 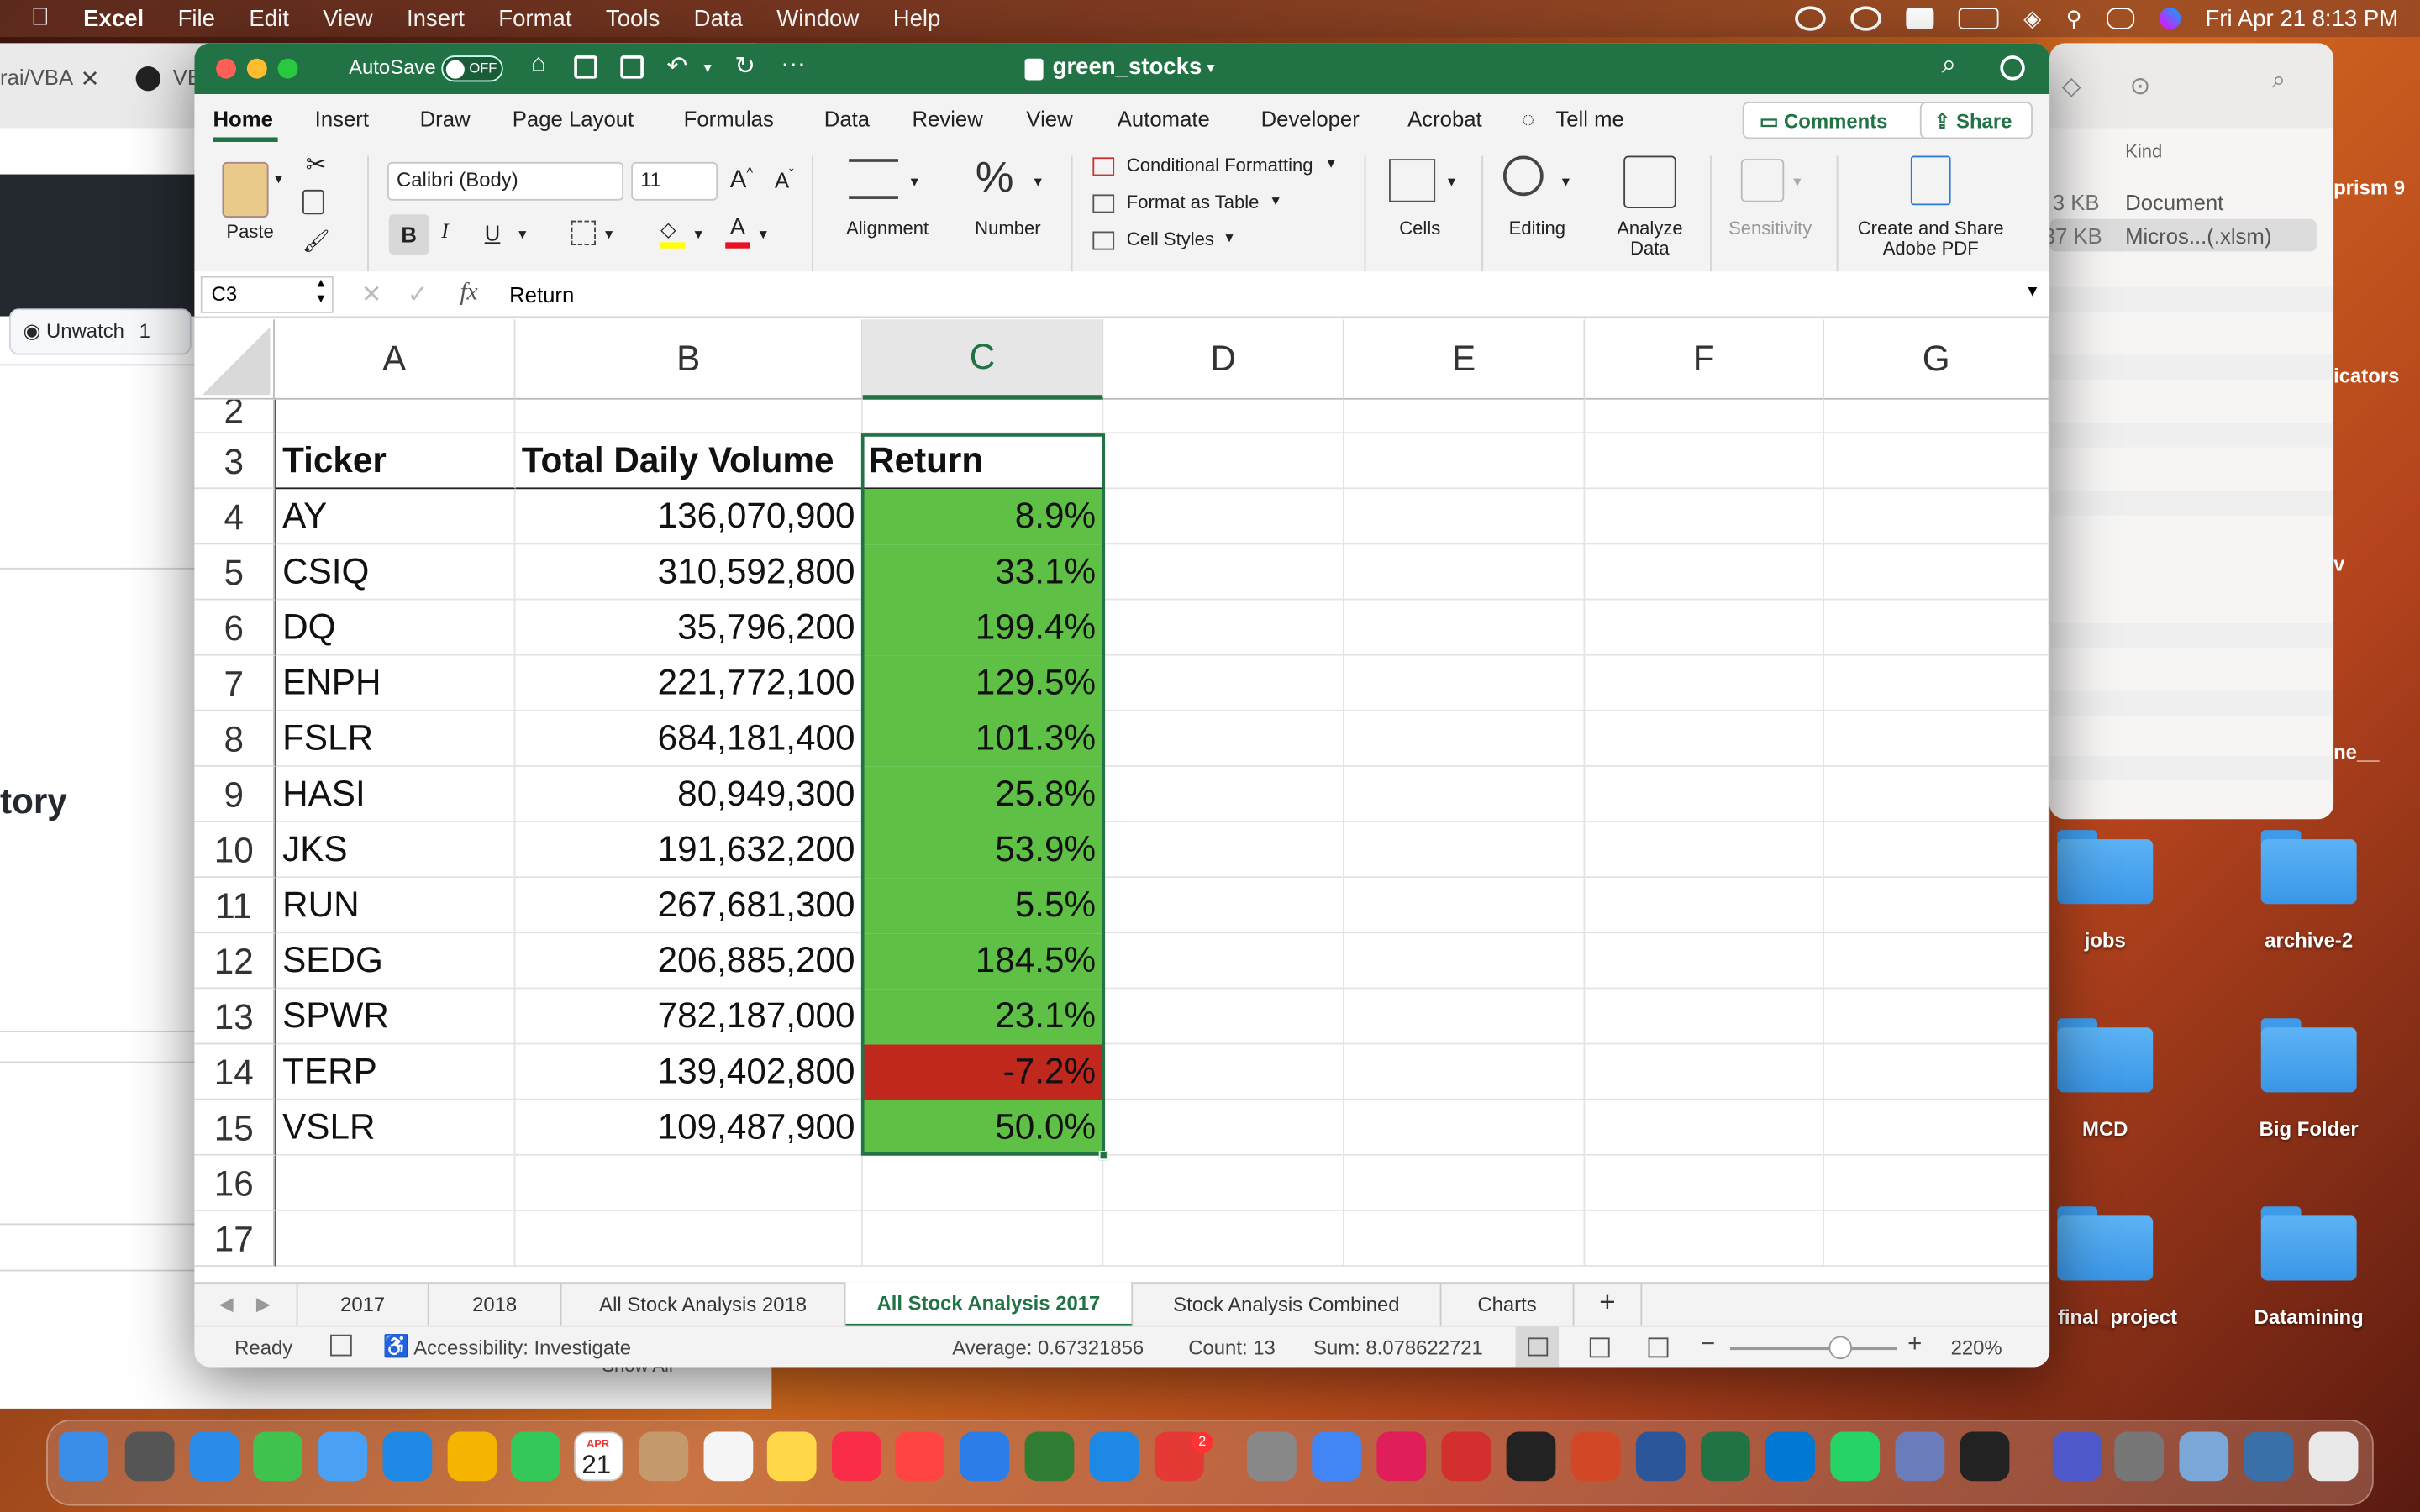 What do you see at coordinates (395, 1183) in the screenshot?
I see `cell-a16` at bounding box center [395, 1183].